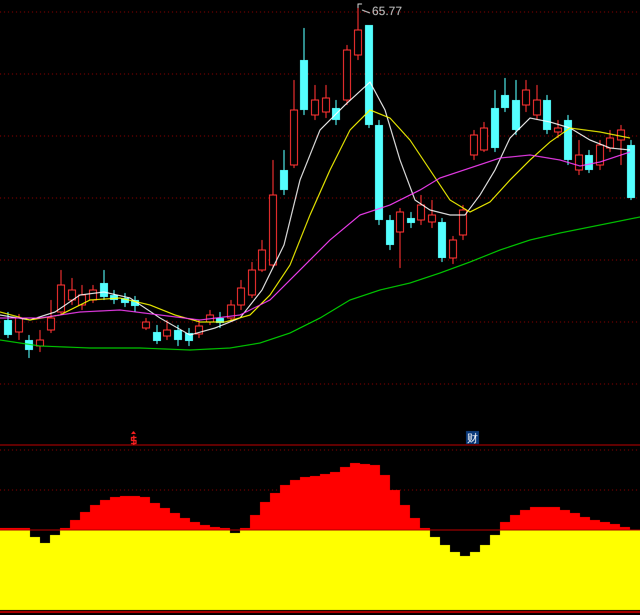 Image resolution: width=640 pixels, height=615 pixels. What do you see at coordinates (472, 438) in the screenshot?
I see `signal-badge: 财` at bounding box center [472, 438].